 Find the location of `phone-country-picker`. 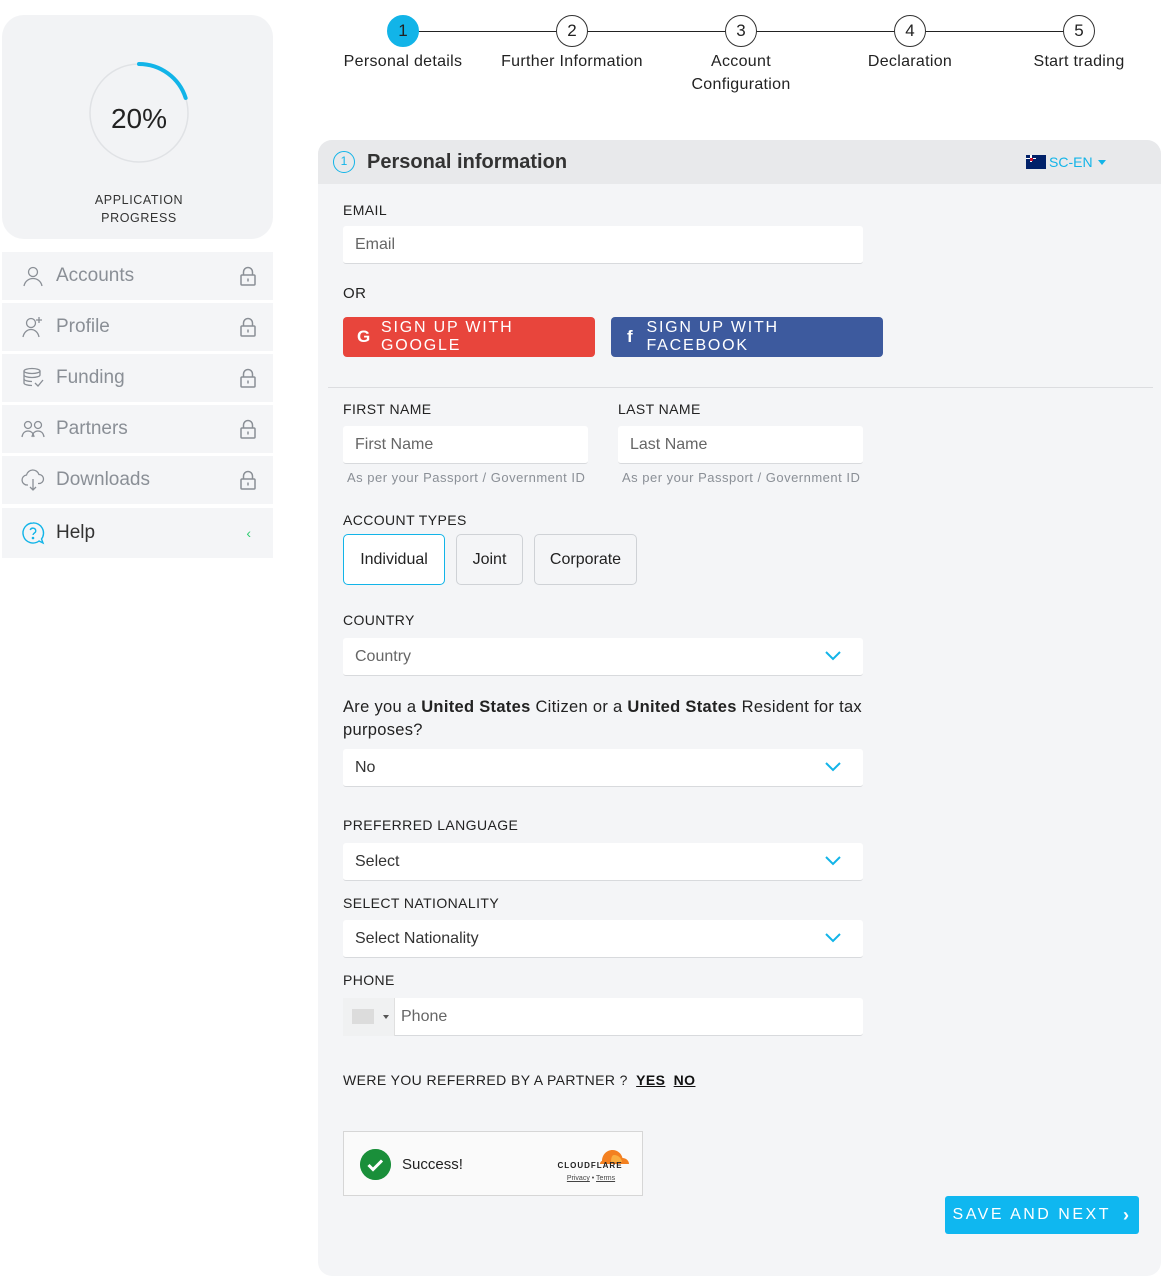

phone-country-picker is located at coordinates (369, 1017).